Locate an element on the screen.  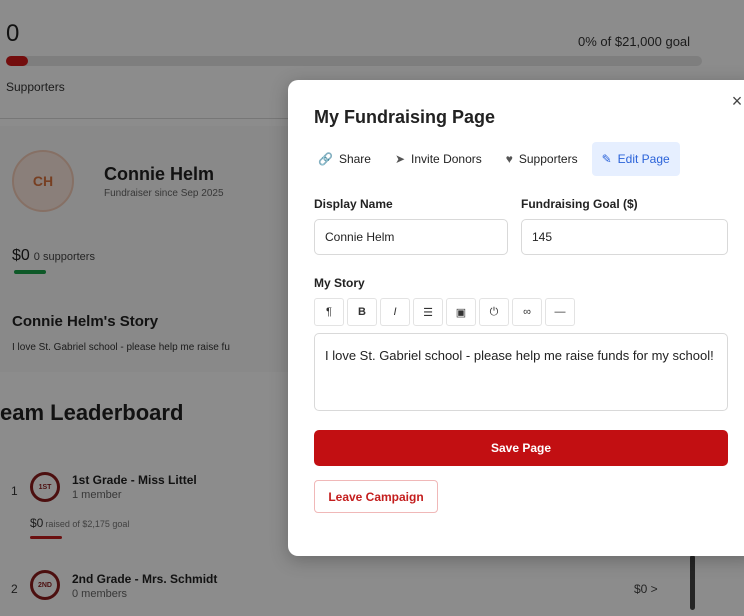
fundraising-goal-label: Fundraising Goal ($) is located at coordinates (579, 204).